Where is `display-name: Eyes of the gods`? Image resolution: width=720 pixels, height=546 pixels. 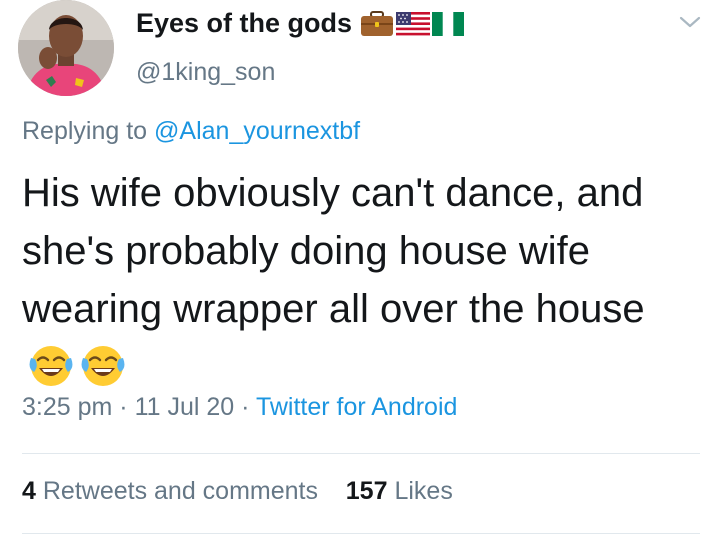 display-name: Eyes of the gods is located at coordinates (300, 23).